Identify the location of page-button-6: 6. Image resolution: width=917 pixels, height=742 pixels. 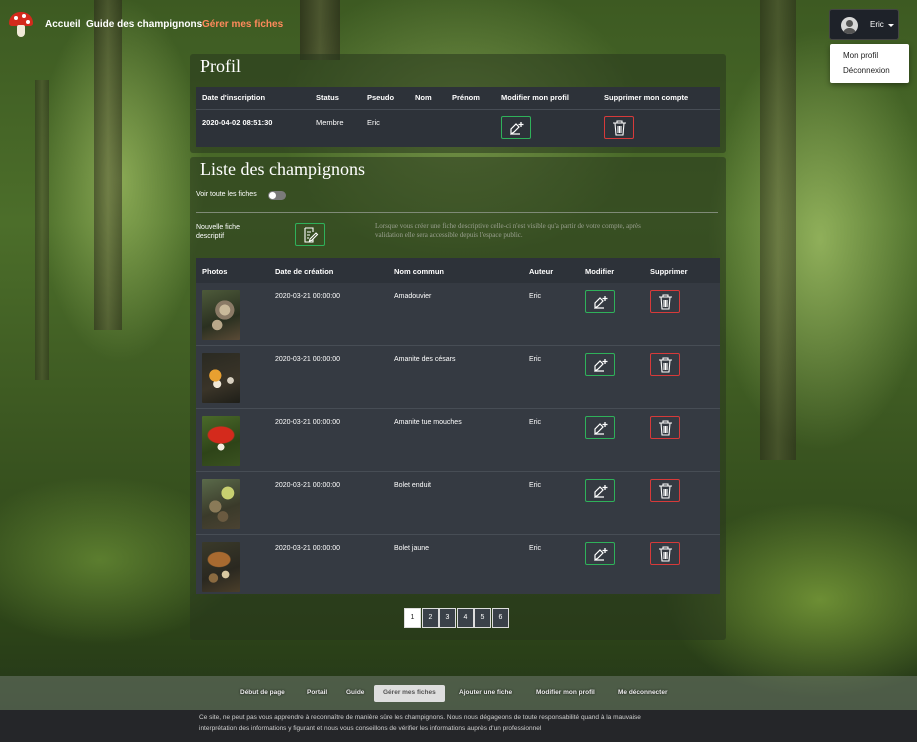
(500, 618).